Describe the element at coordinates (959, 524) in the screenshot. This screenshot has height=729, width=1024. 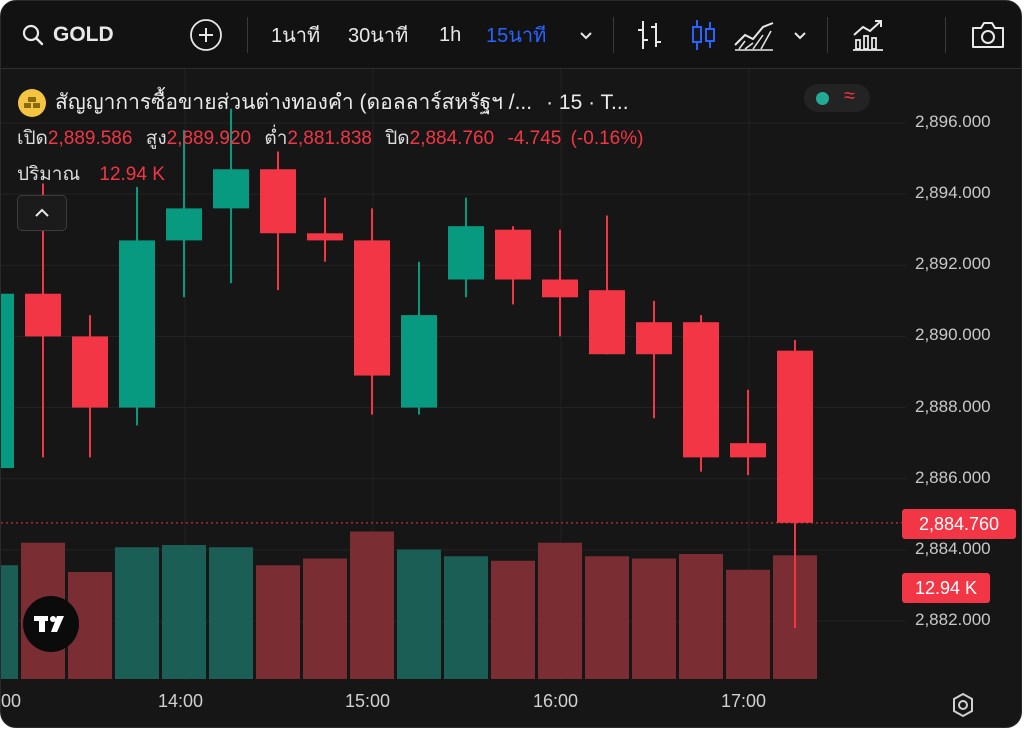
I see `last-price-badge: 2,884.760` at that location.